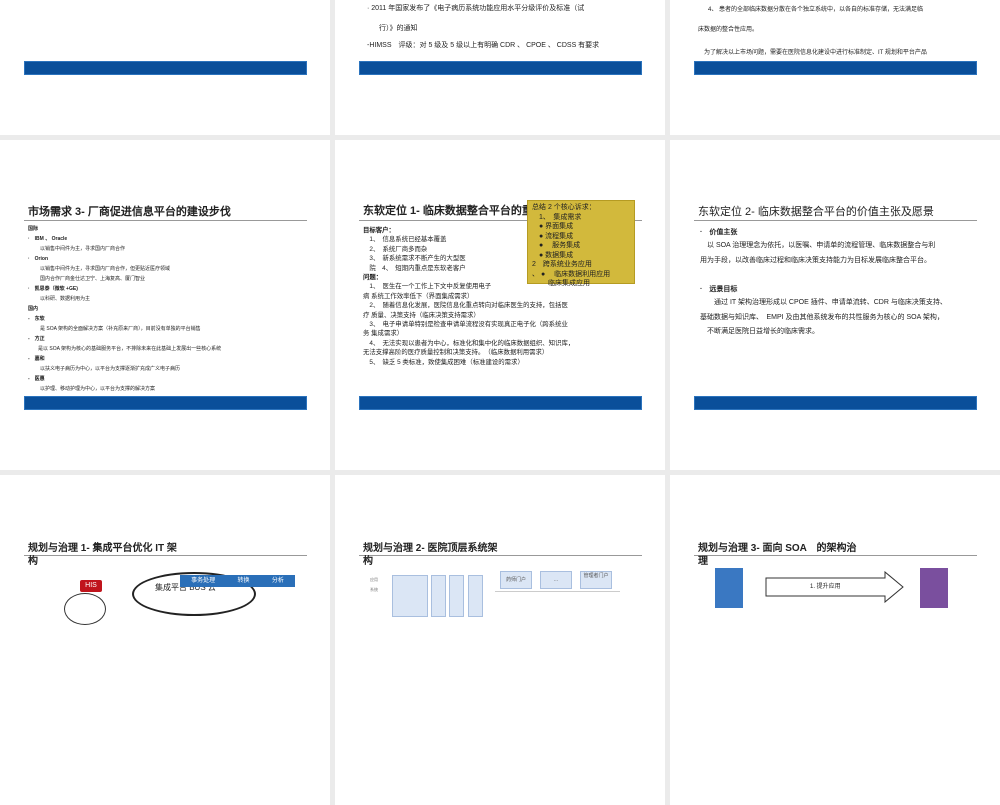 This screenshot has height=805, width=1000. I want to click on text-line: 床数据的整合性应用。, so click(728, 30).